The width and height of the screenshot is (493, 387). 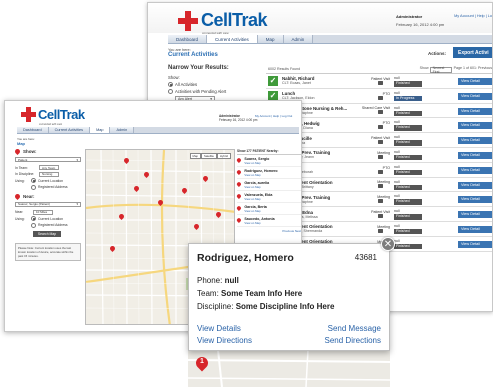 I want to click on account-links: My Account | Help | Lo, so click(x=473, y=16).